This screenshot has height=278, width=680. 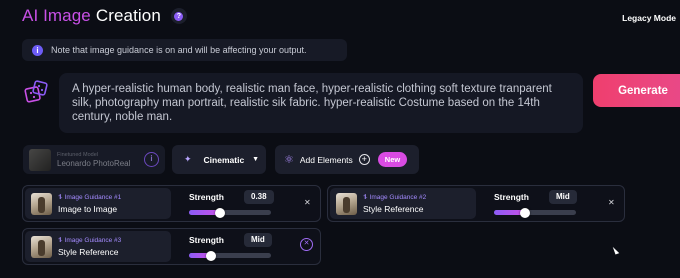 What do you see at coordinates (178, 16) in the screenshot?
I see `title-info-icon: ?` at bounding box center [178, 16].